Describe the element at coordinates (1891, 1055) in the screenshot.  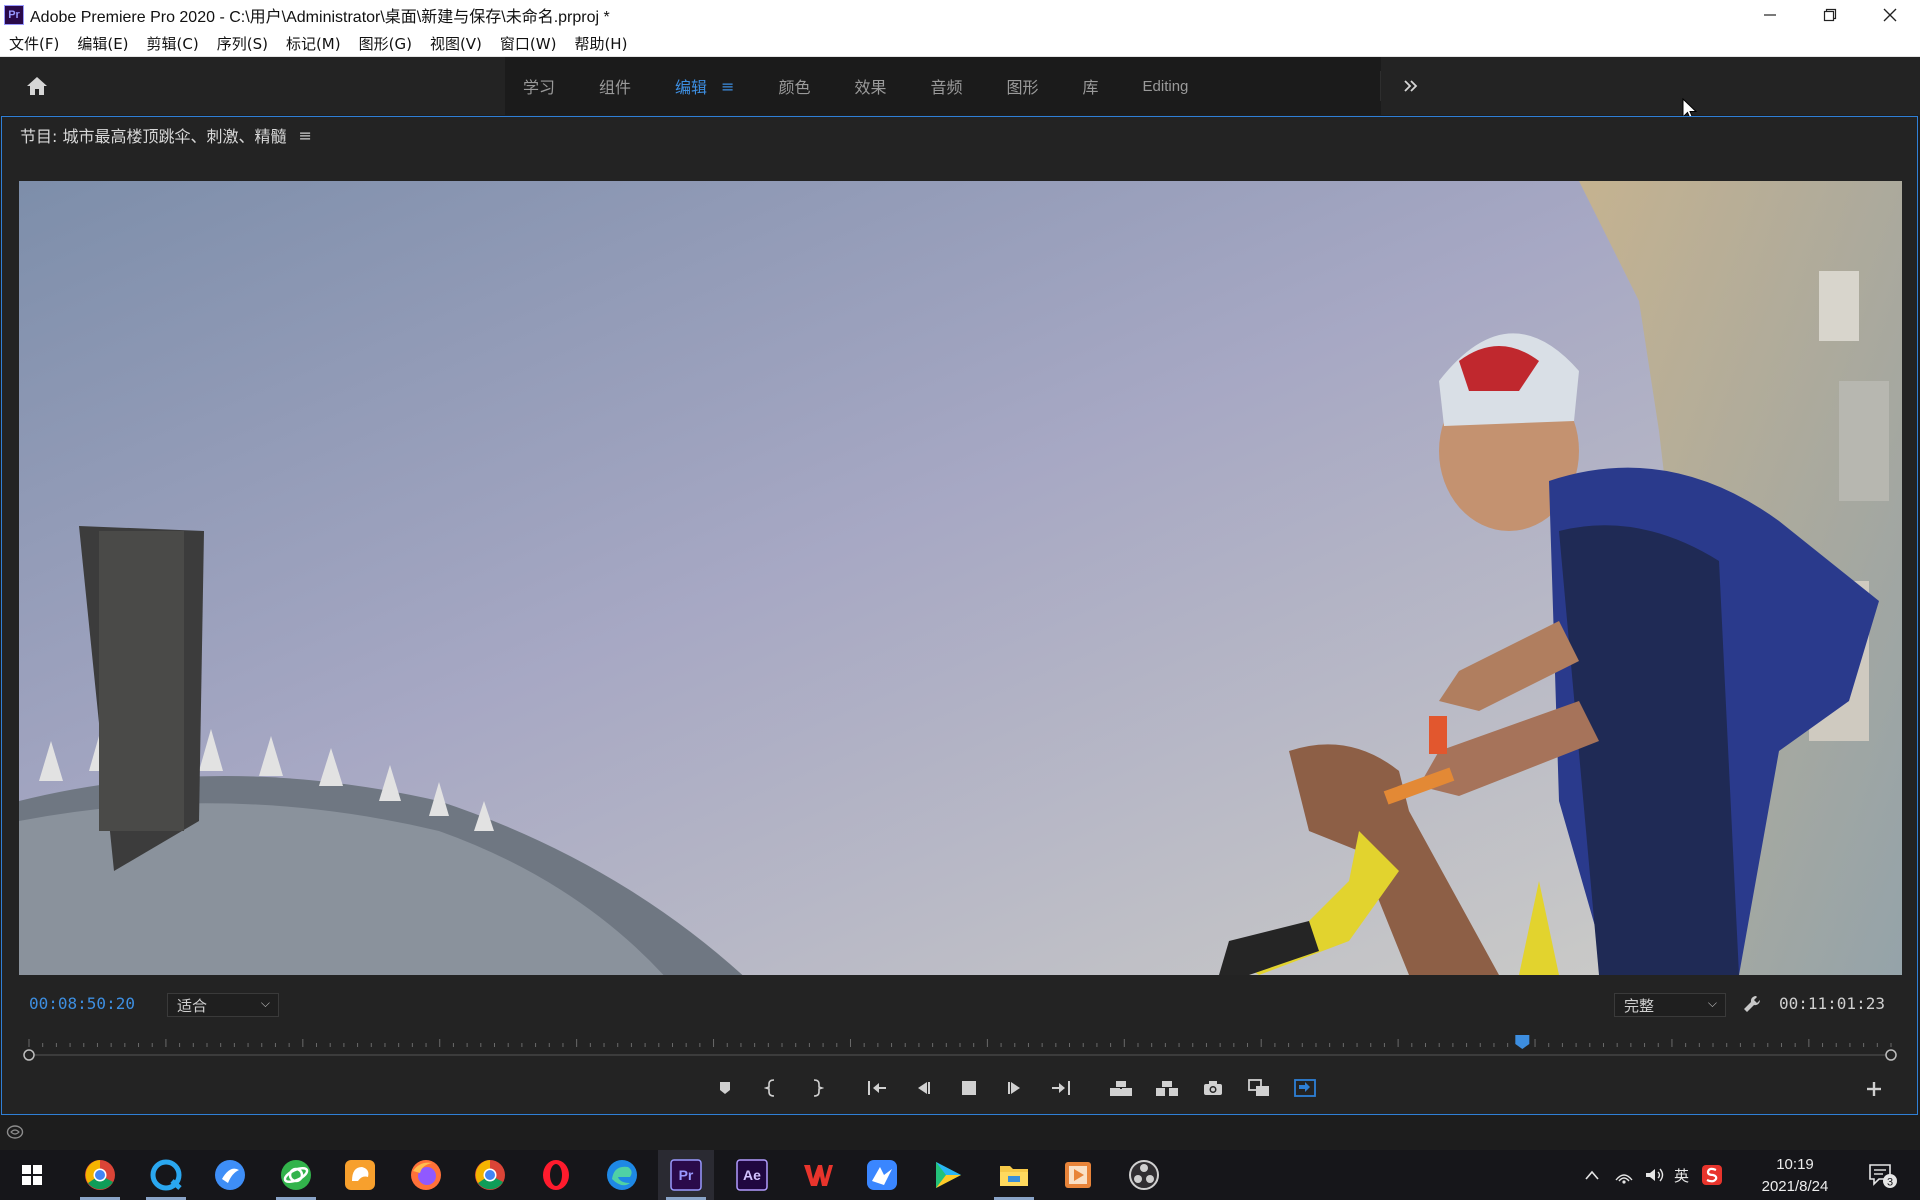
I see `zoom-end-handle` at that location.